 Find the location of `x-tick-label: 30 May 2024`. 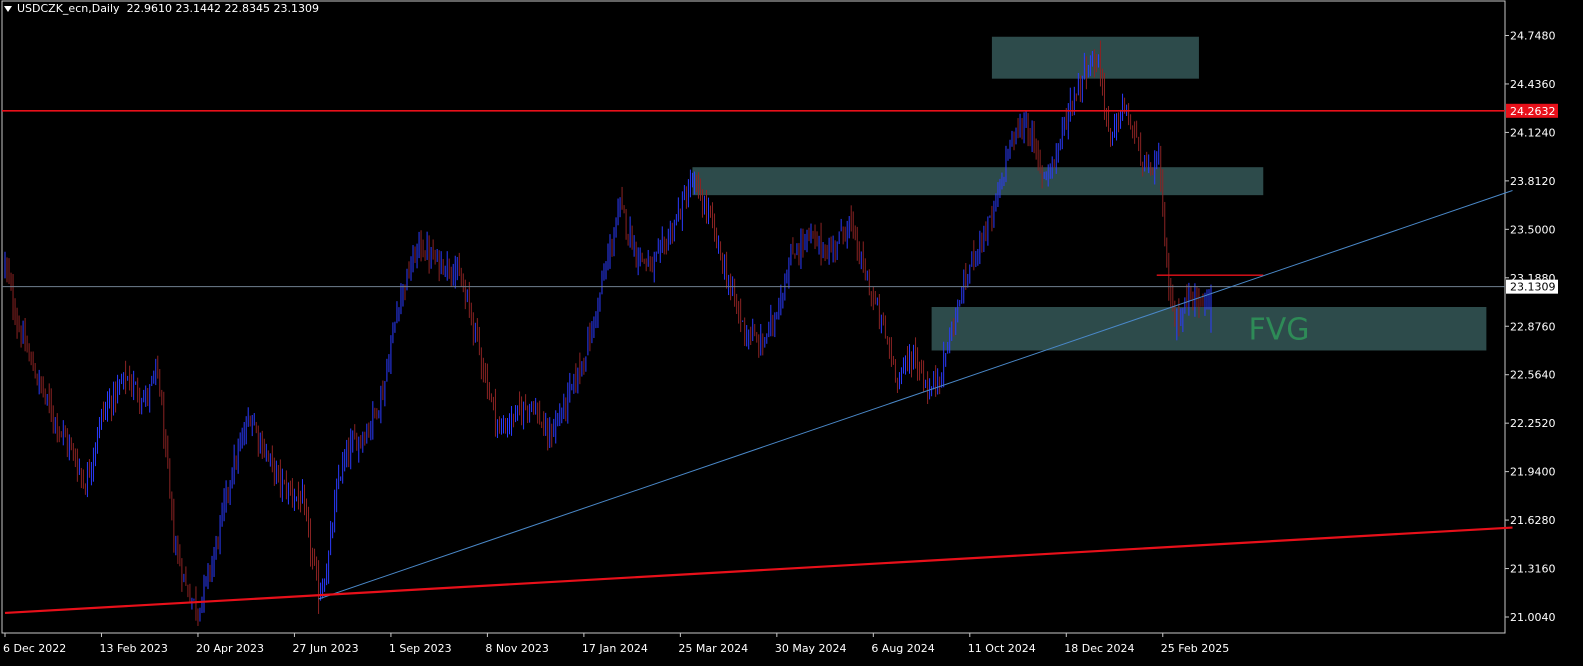

x-tick-label: 30 May 2024 is located at coordinates (811, 648).